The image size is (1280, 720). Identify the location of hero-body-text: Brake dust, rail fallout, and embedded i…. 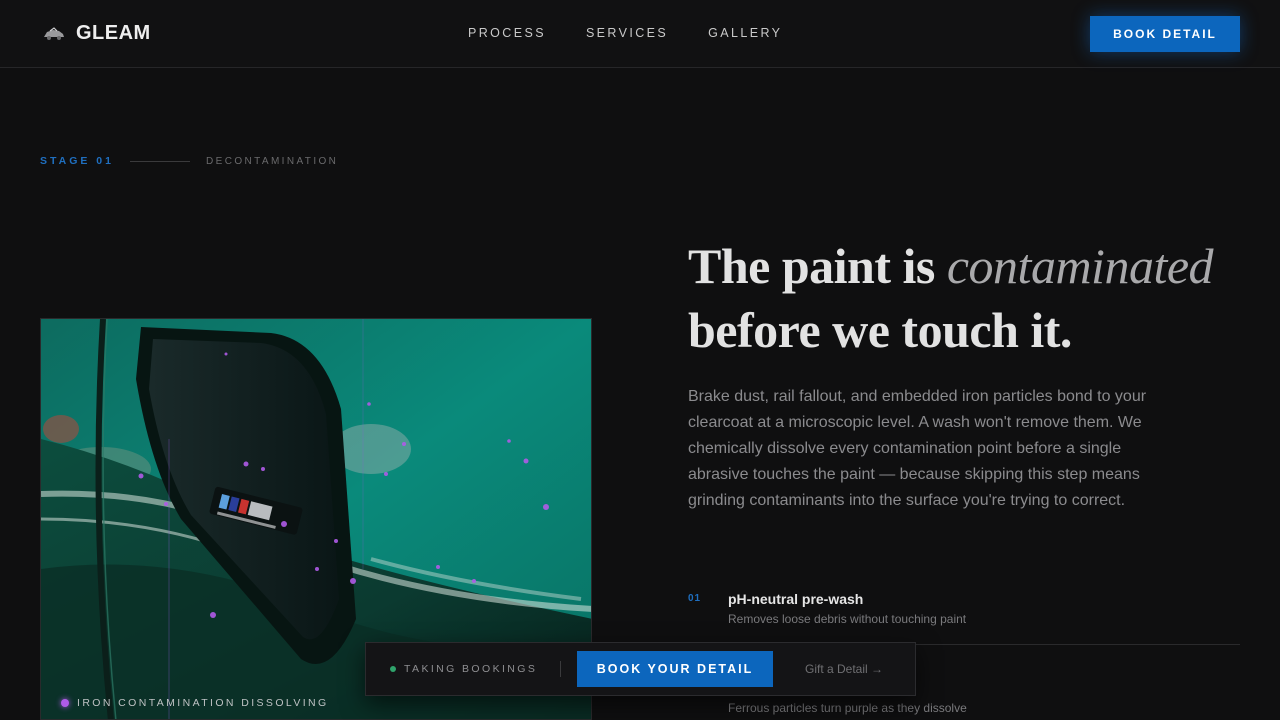
(917, 448).